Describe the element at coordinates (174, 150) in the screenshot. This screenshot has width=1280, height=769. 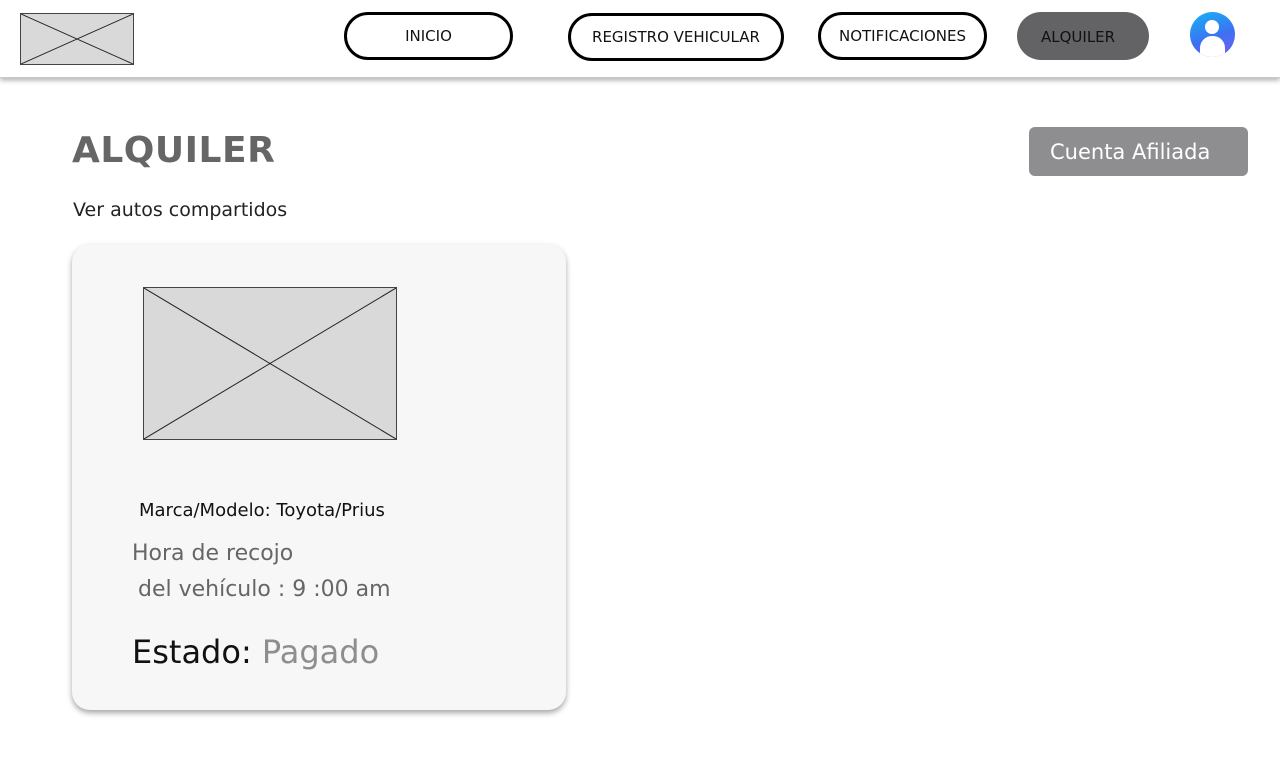
I see `page-title: ALQUILER` at that location.